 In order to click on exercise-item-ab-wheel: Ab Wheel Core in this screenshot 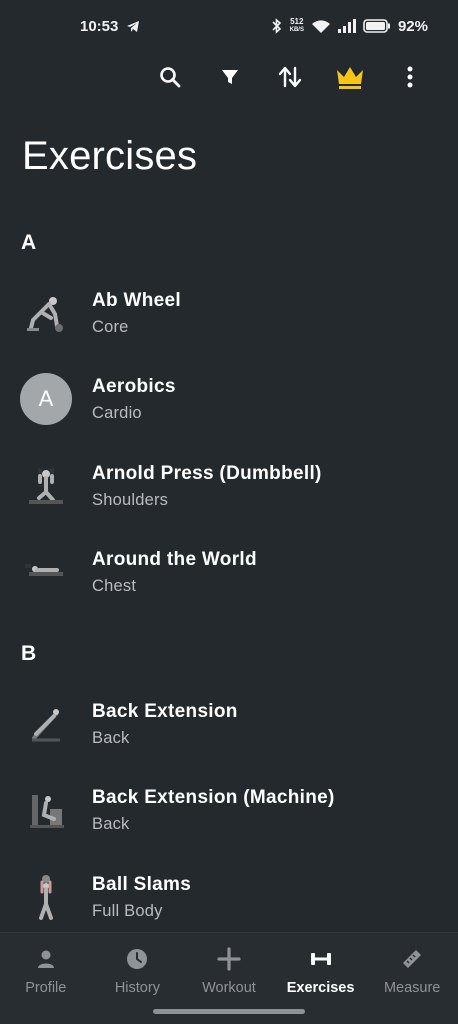, I will do `click(229, 313)`.